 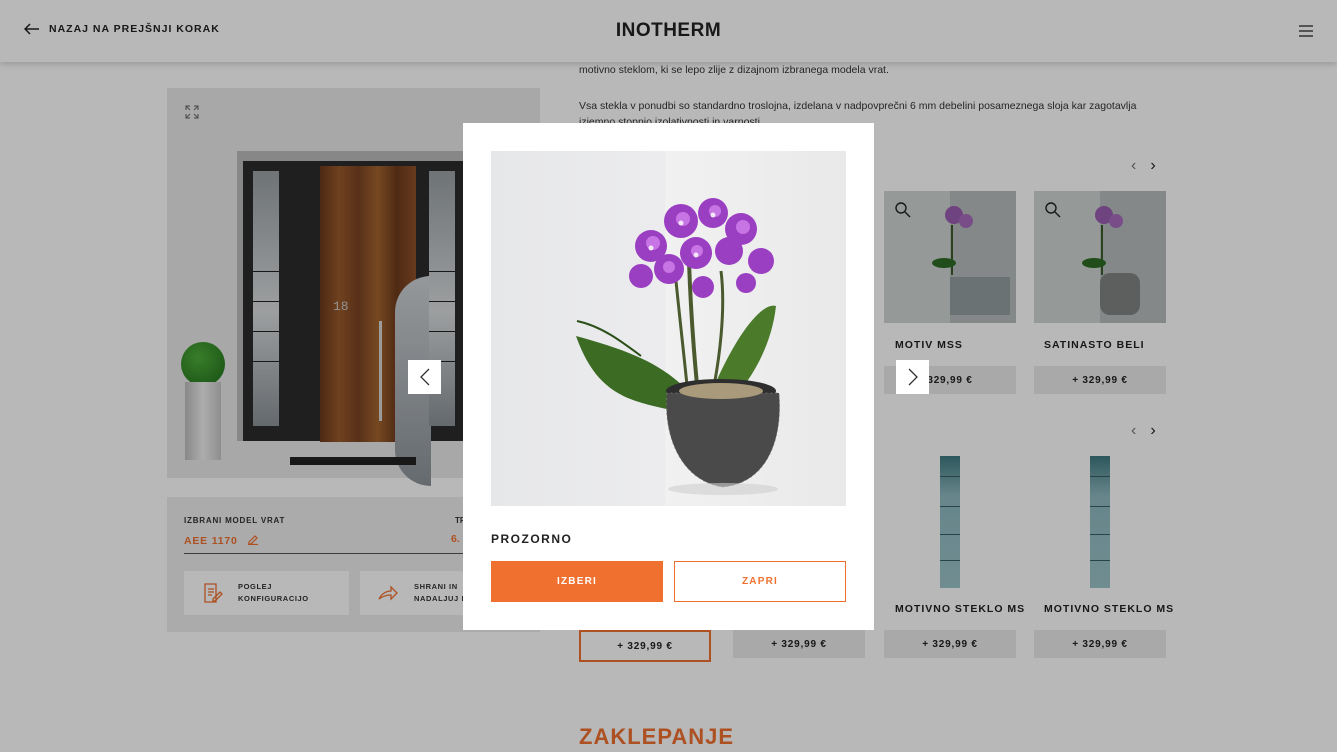 I want to click on chevron-right-icon, so click(x=913, y=377).